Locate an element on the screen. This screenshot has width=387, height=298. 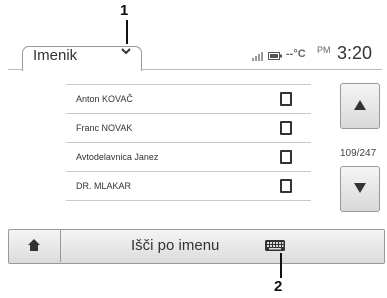
callout-2-number: 2 is located at coordinates (278, 286).